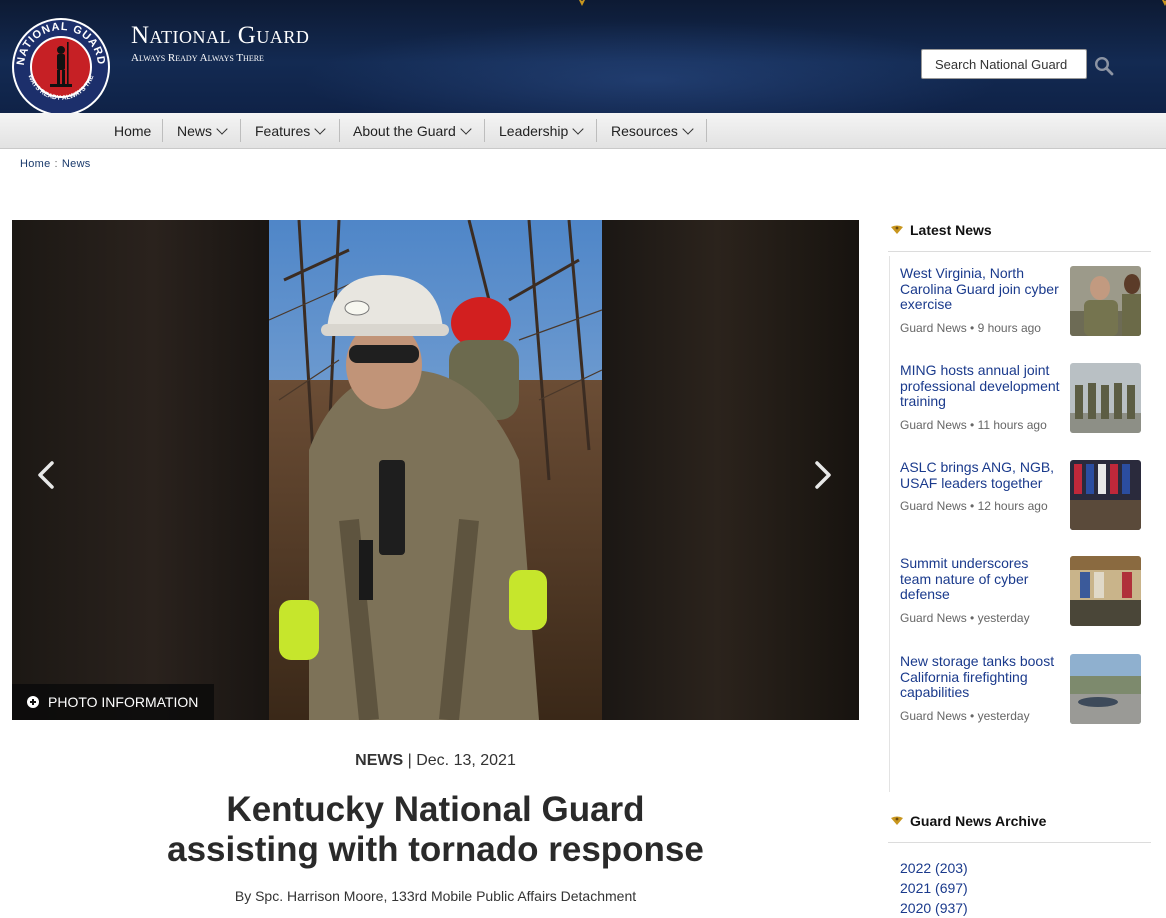 This screenshot has width=1166, height=918. I want to click on archive-heading: Guard News Archive, so click(968, 821).